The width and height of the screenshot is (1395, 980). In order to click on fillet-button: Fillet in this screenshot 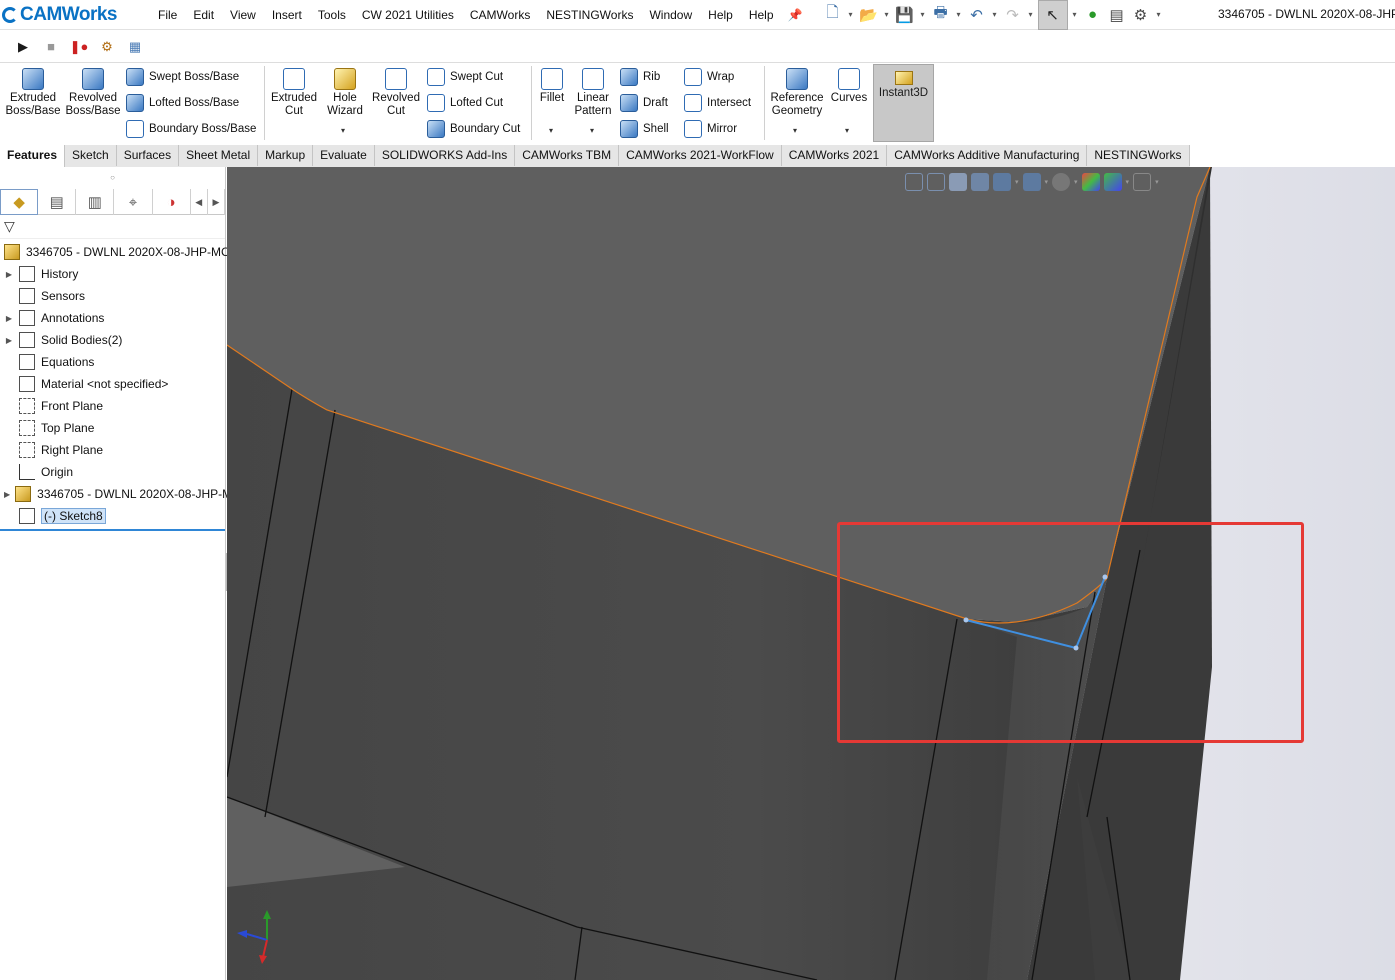, I will do `click(552, 86)`.